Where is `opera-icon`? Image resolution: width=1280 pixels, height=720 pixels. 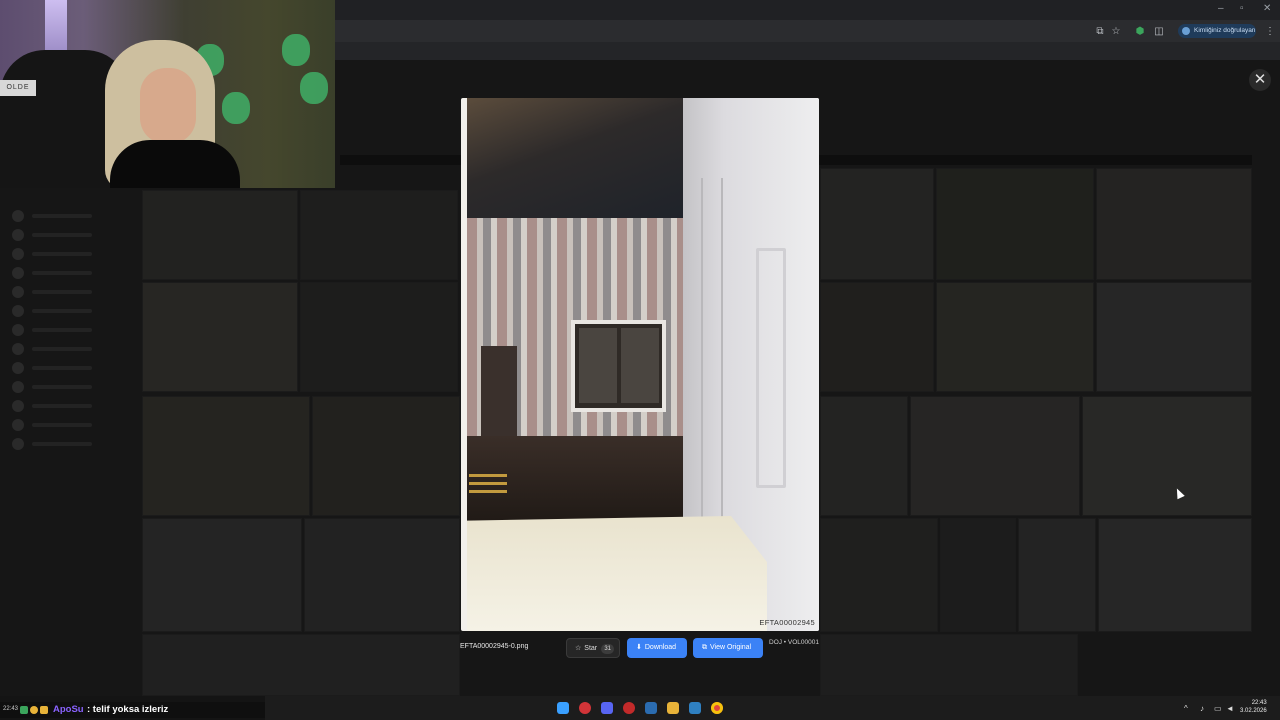
opera-icon is located at coordinates (585, 708).